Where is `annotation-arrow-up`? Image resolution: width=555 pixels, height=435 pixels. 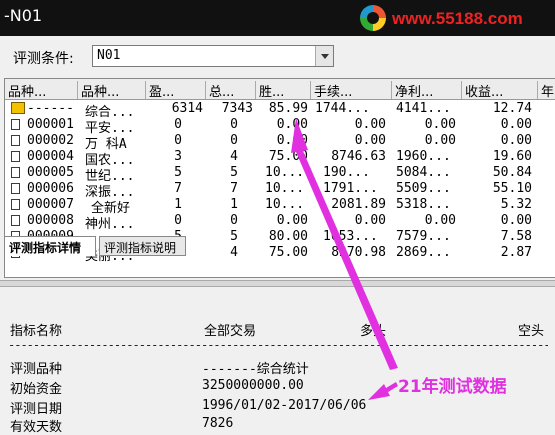 annotation-arrow-up is located at coordinates (344, 244).